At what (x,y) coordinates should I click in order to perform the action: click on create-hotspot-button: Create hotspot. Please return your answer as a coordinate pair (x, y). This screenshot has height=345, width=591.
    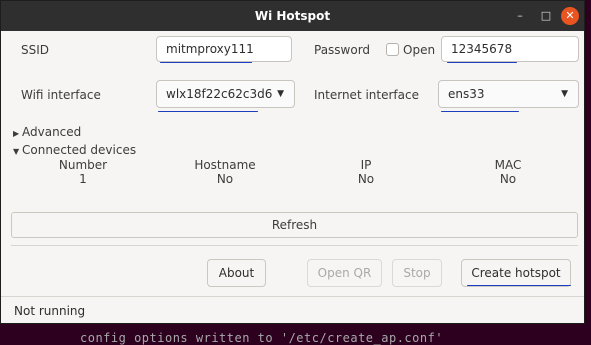
    Looking at the image, I should click on (516, 273).